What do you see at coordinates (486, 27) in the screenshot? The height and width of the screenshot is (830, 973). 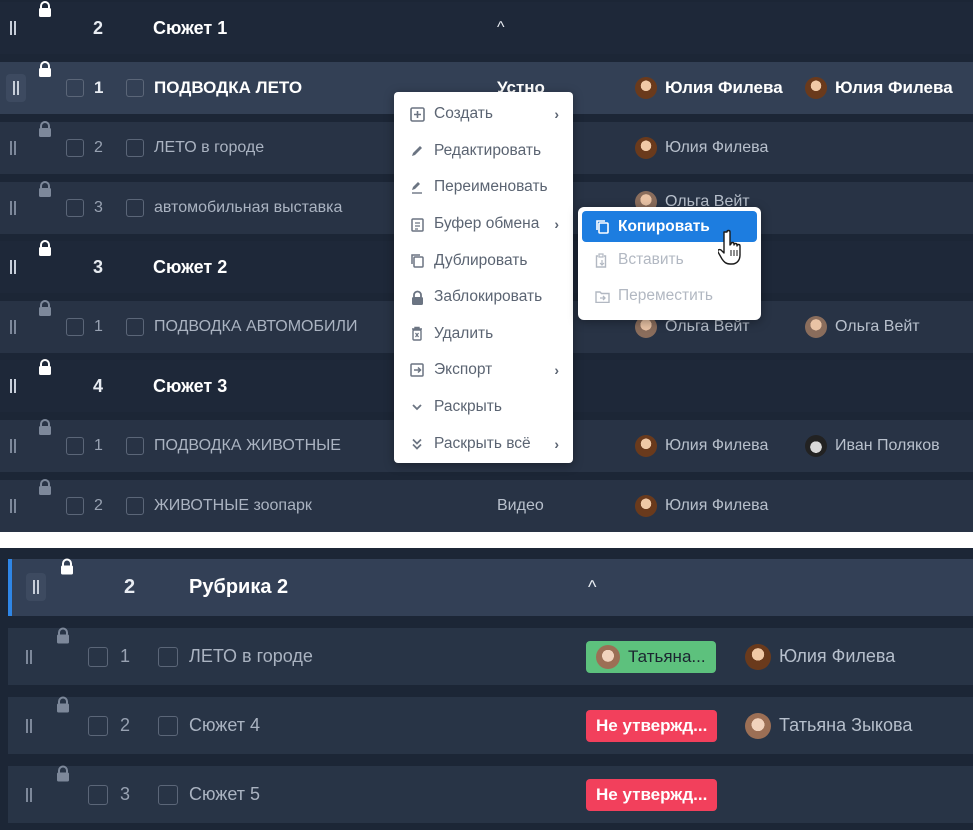 I see `group-row: 2 Сюжет 1 ^` at bounding box center [486, 27].